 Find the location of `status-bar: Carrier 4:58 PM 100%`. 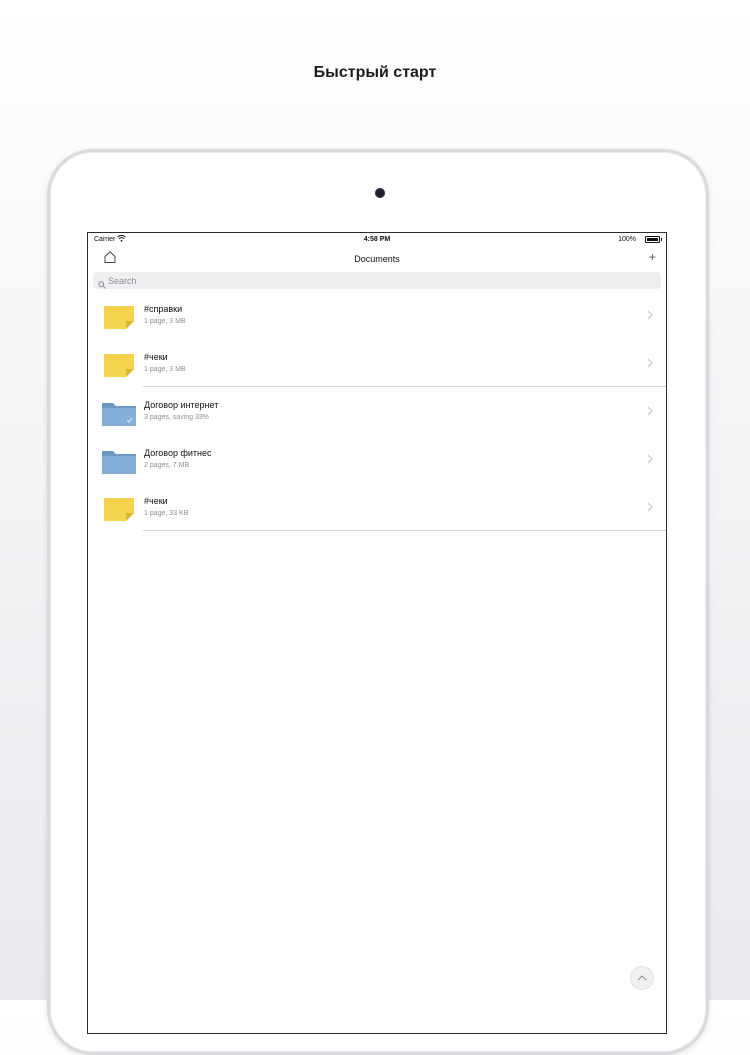

status-bar: Carrier 4:58 PM 100% is located at coordinates (377, 240).